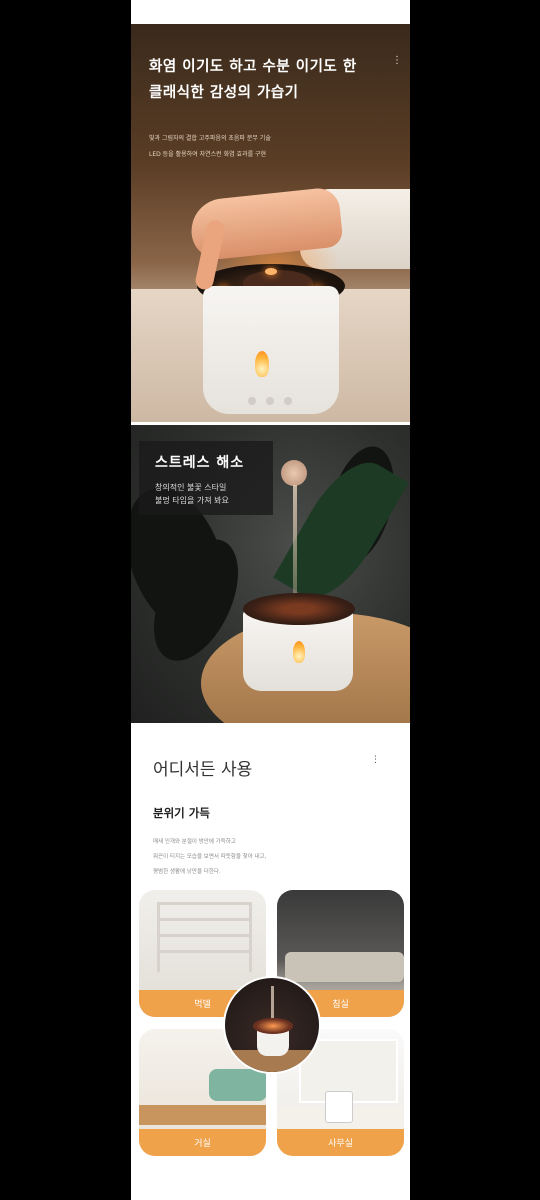 Image resolution: width=540 pixels, height=1200 pixels. What do you see at coordinates (200, 463) in the screenshot?
I see `stress-title: 스트레스 해소` at bounding box center [200, 463].